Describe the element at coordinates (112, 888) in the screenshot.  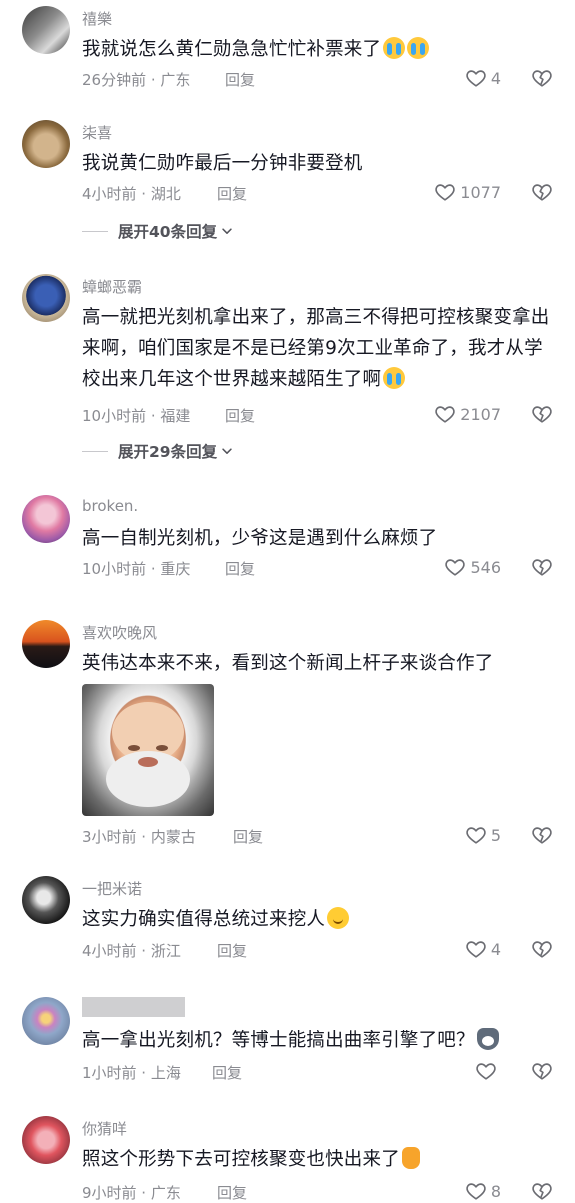
I see `comment-username: 一把米诺` at that location.